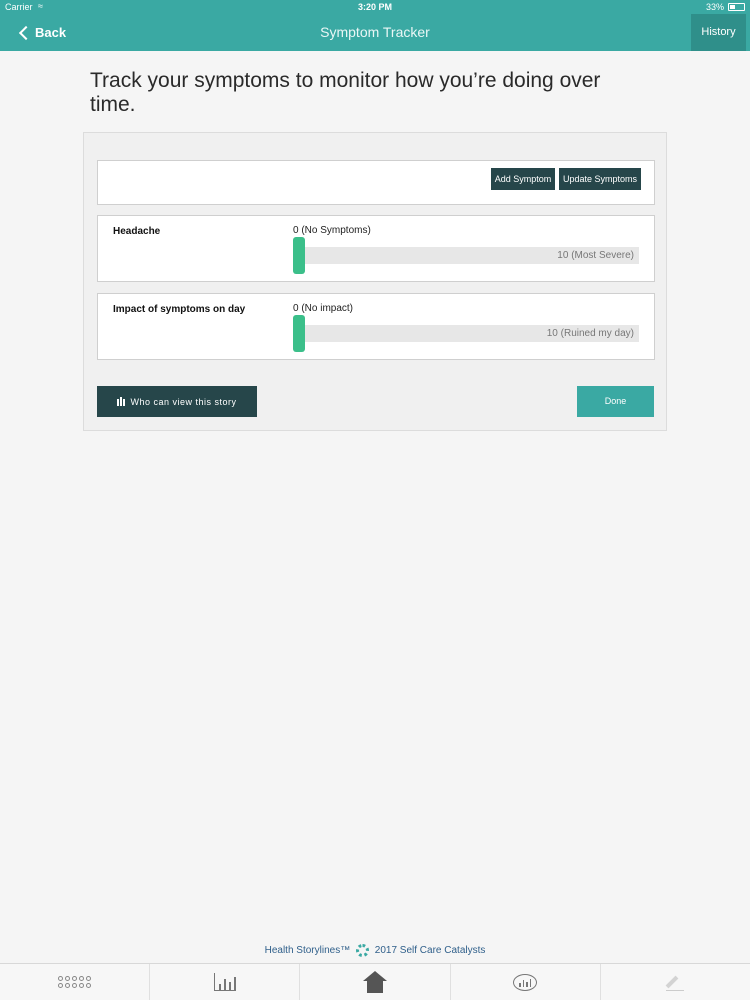 Image resolution: width=750 pixels, height=1000 pixels. Describe the element at coordinates (179, 309) in the screenshot. I see `symptom-name: Impact of symptoms on day` at that location.